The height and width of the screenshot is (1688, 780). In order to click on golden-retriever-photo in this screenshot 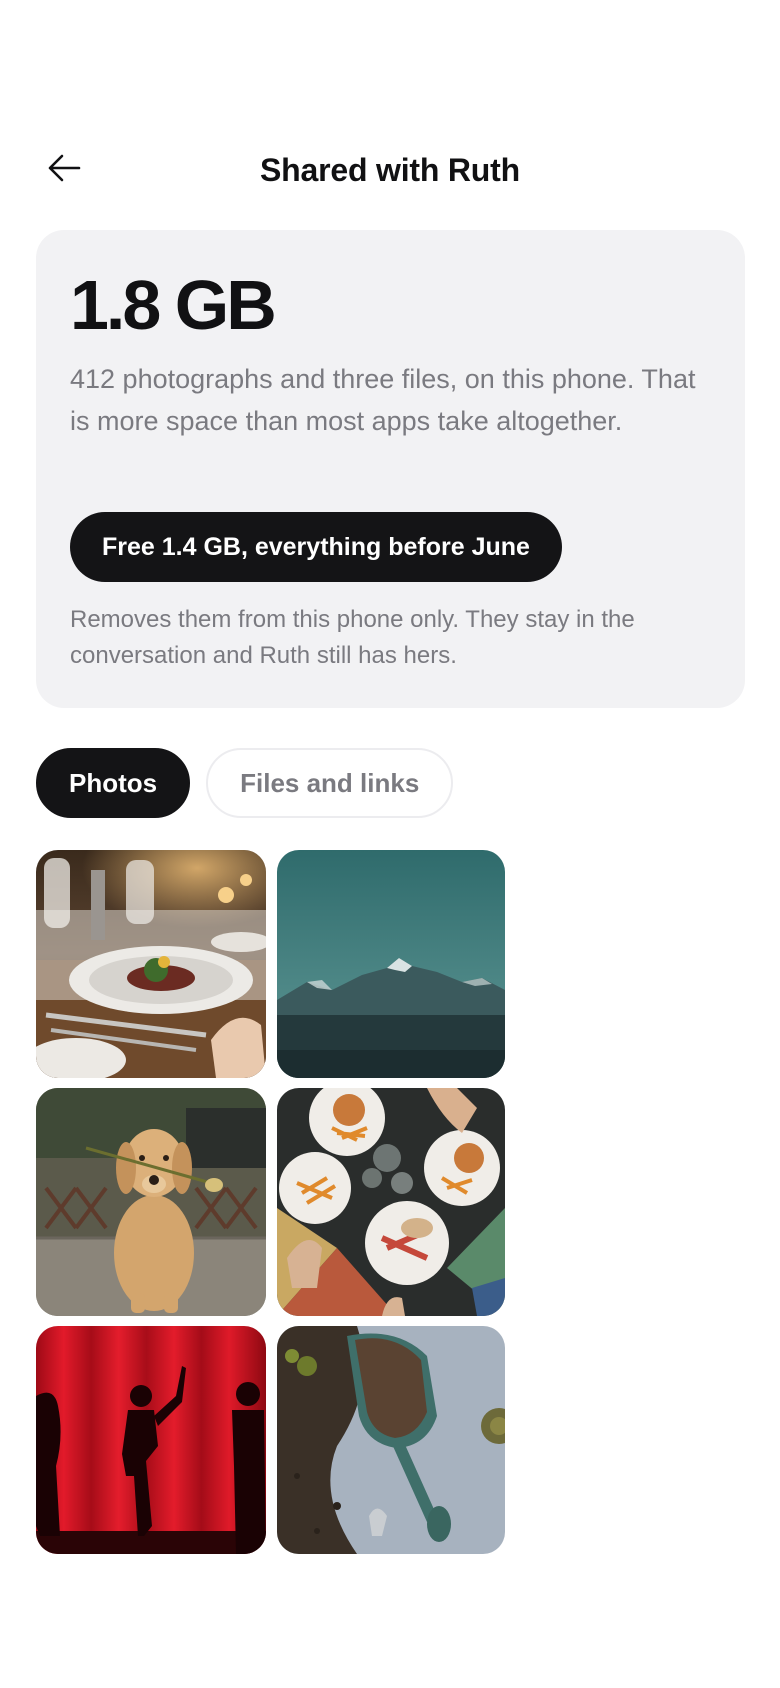, I will do `click(151, 1202)`.